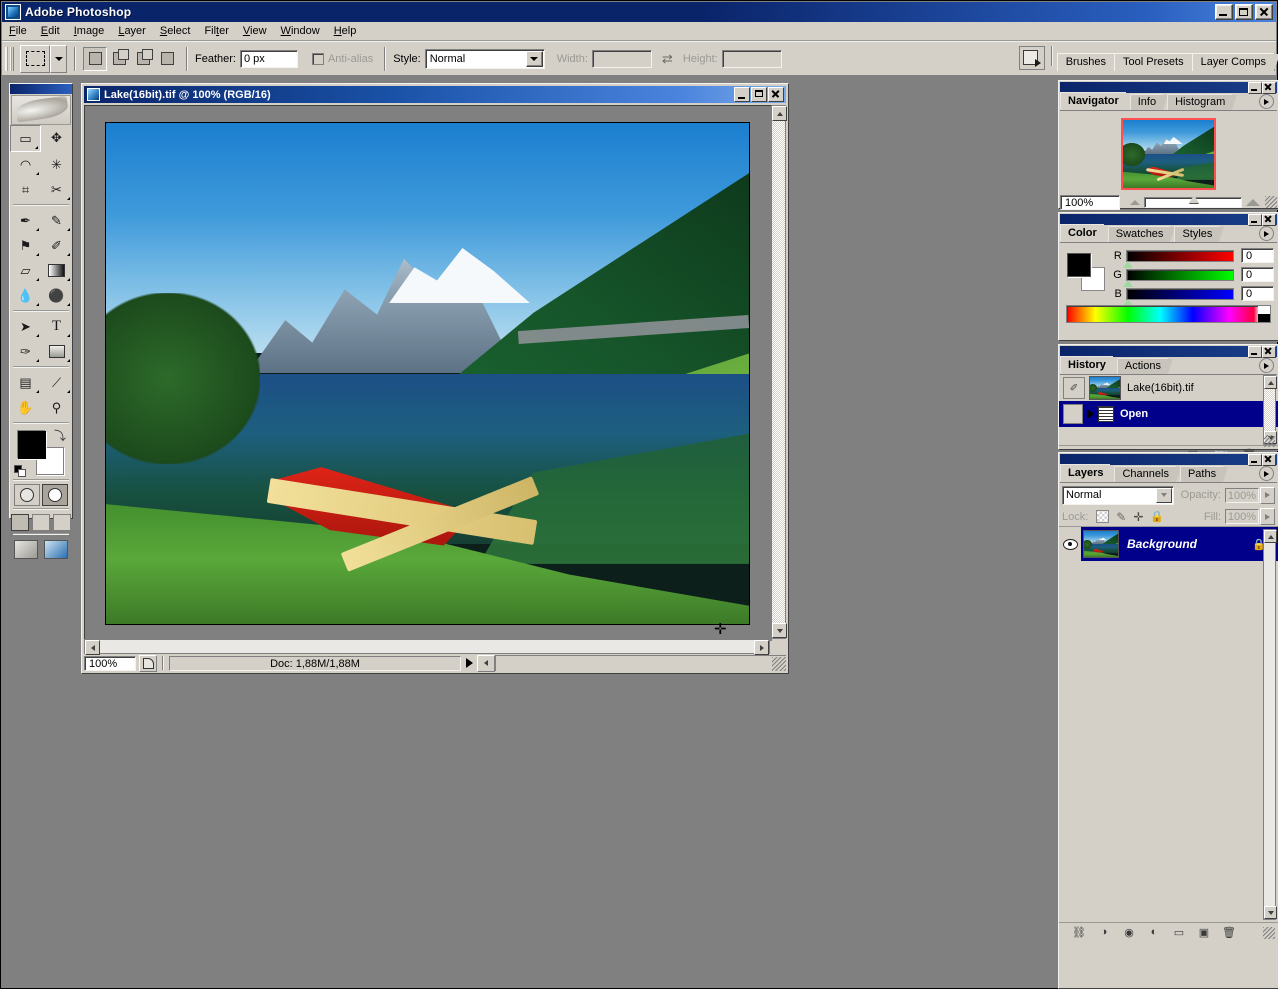 This screenshot has width=1278, height=989. I want to click on default-colors-icon, so click(20, 471).